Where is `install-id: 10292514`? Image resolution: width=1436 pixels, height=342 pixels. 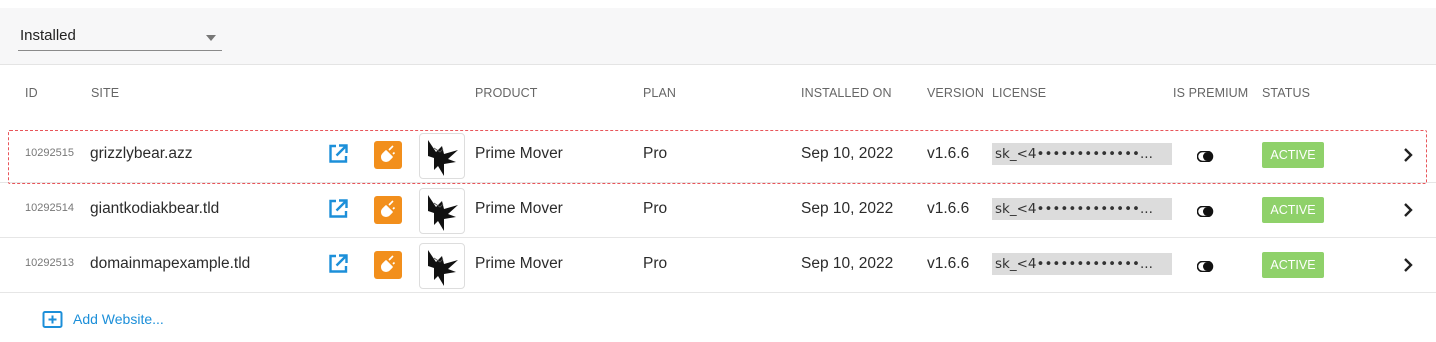 install-id: 10292514 is located at coordinates (49, 208).